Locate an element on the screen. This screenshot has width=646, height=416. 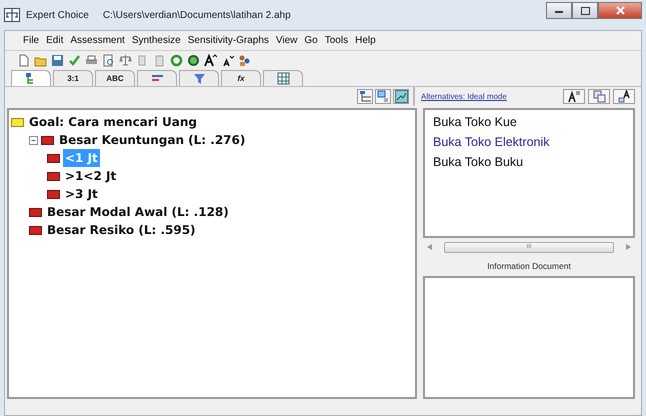
tree-node: >3 Jt is located at coordinates (81, 194).